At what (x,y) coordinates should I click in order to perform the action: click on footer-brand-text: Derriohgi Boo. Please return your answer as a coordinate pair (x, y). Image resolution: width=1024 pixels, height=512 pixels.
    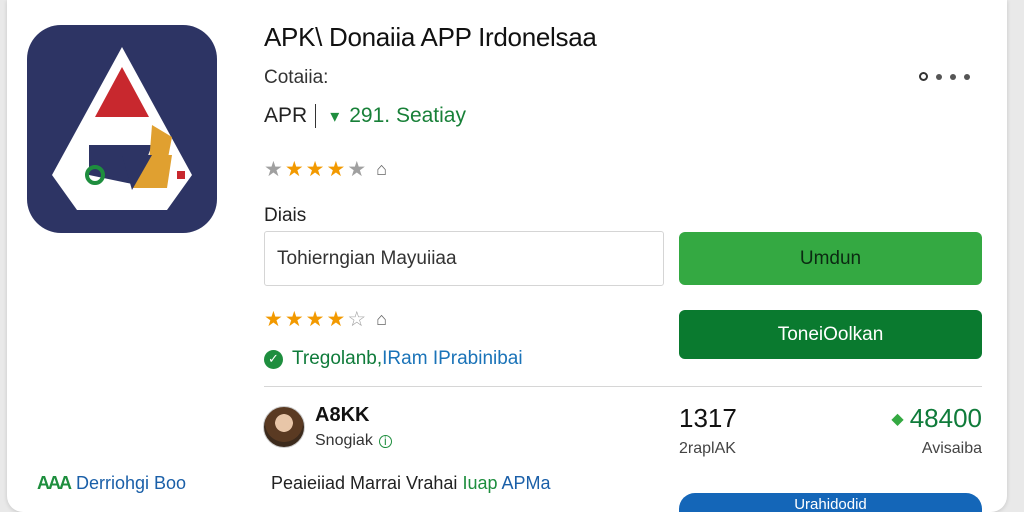
    Looking at the image, I should click on (131, 483).